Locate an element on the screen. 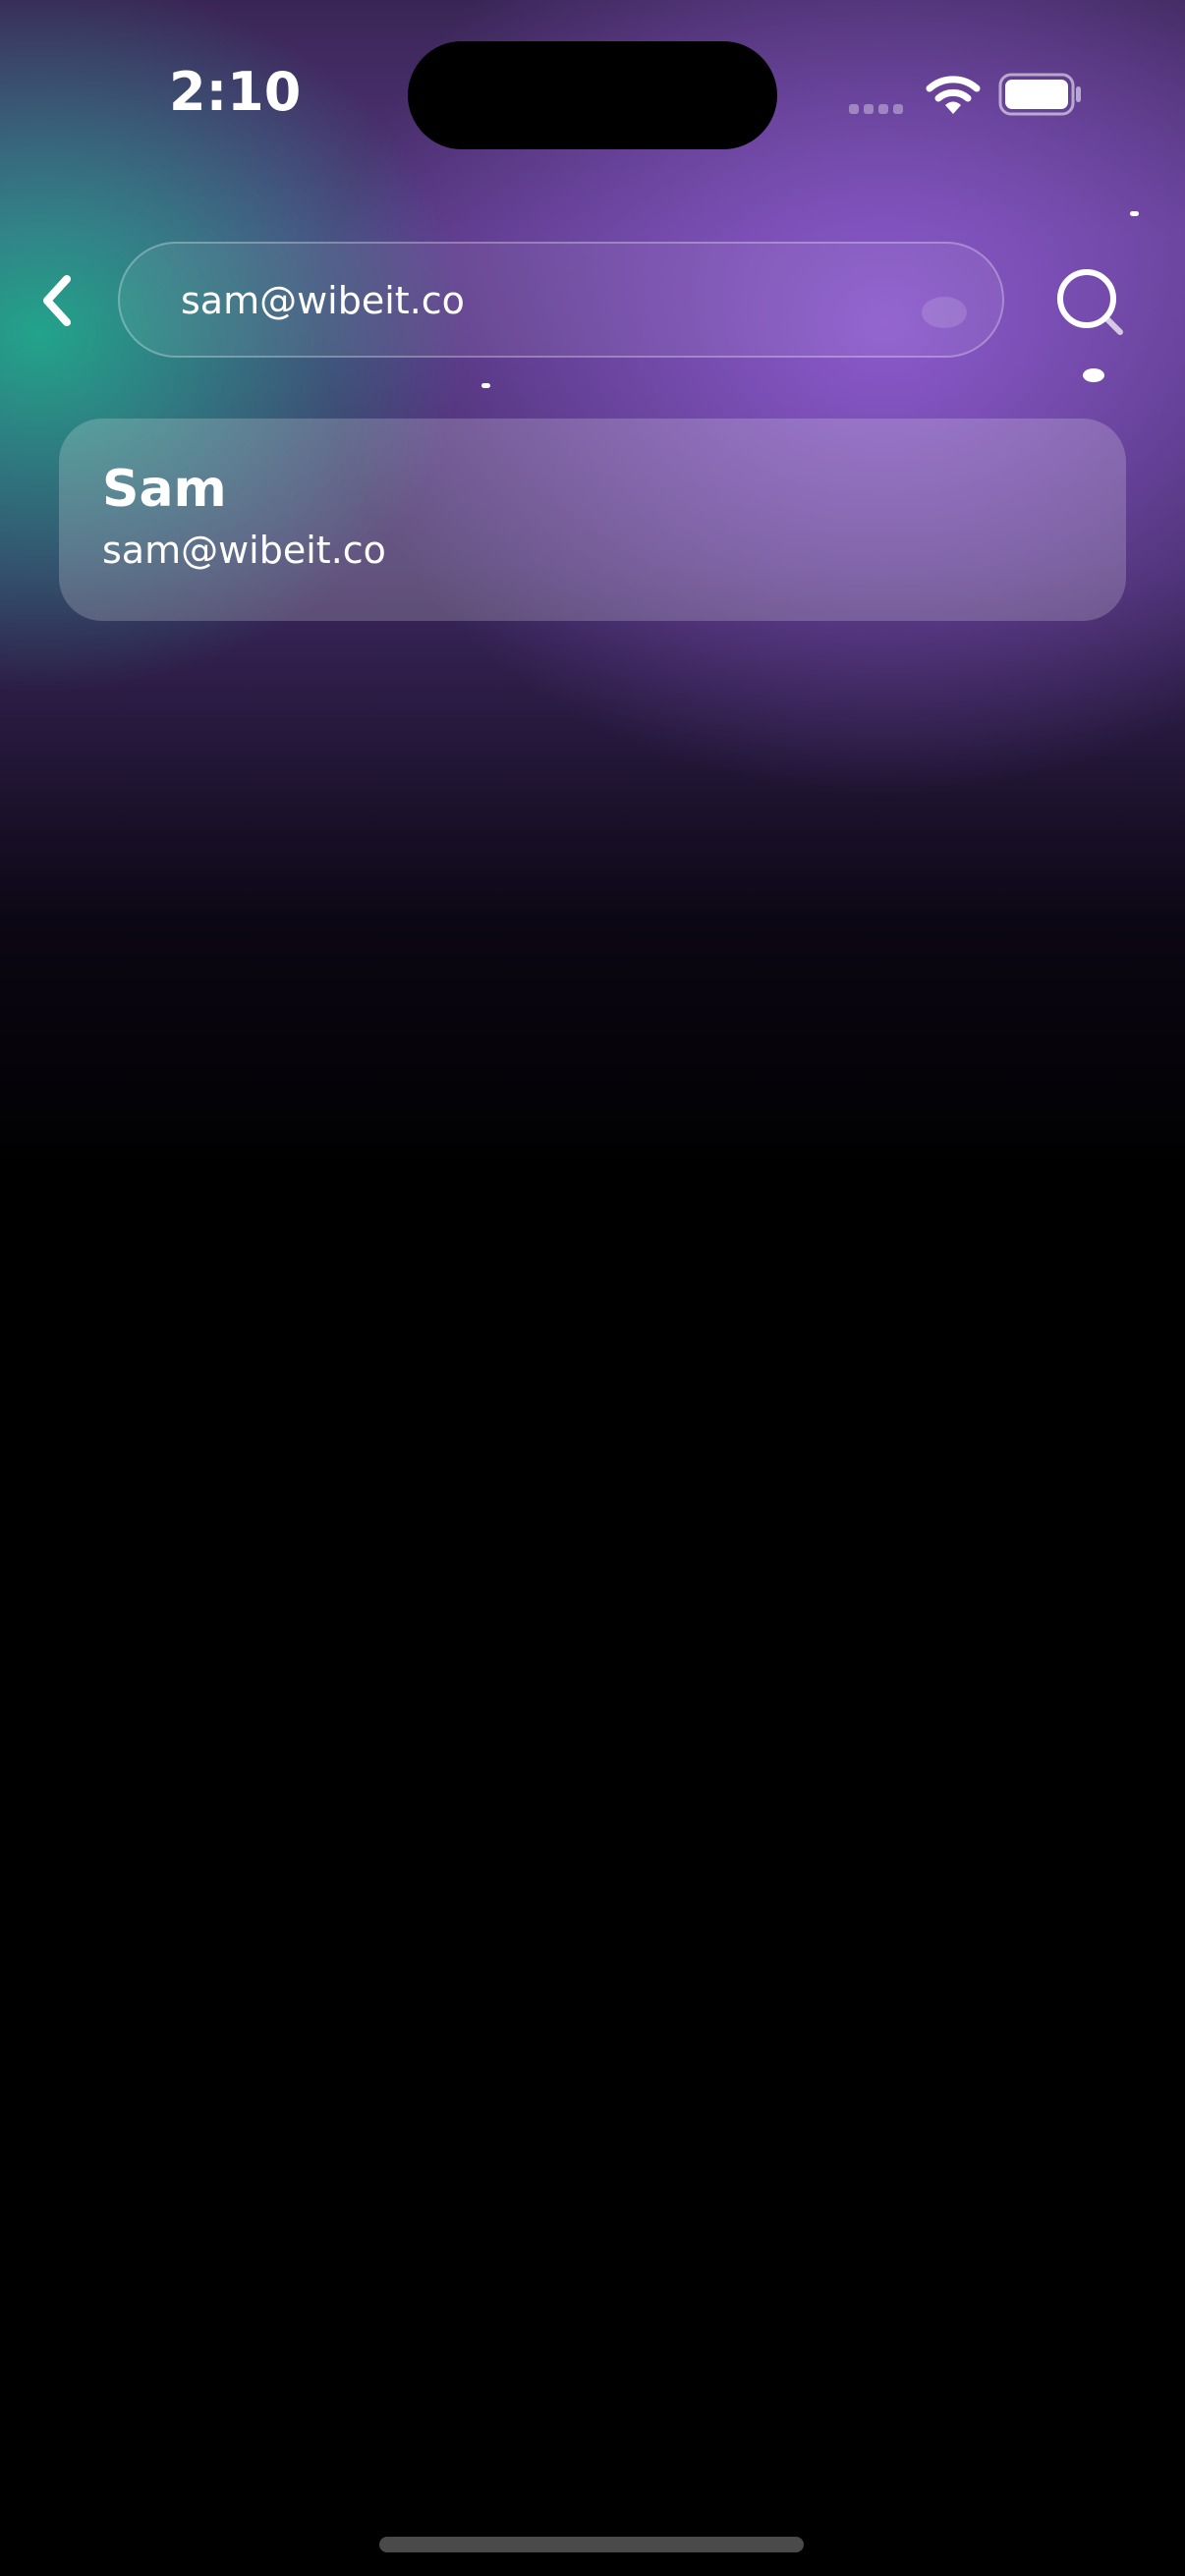 Image resolution: width=1185 pixels, height=2576 pixels. dynamic-island is located at coordinates (592, 95).